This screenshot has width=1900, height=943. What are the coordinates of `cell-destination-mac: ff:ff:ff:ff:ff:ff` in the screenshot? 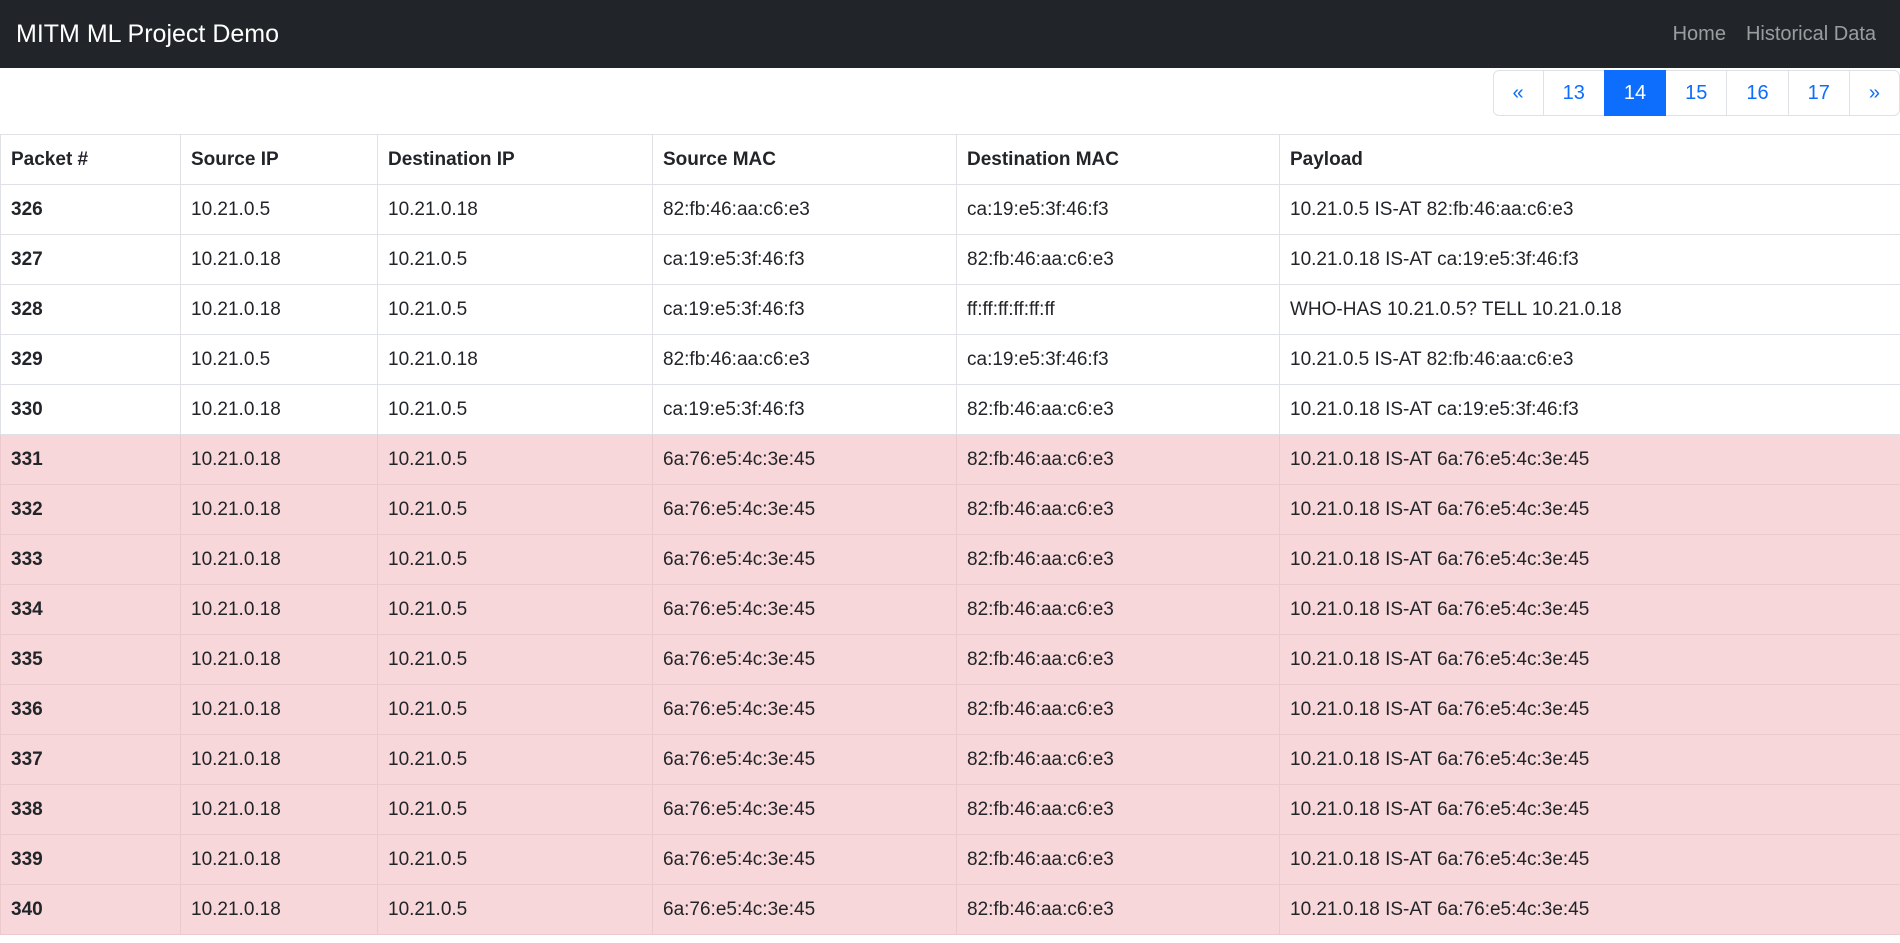 It's located at (1118, 309).